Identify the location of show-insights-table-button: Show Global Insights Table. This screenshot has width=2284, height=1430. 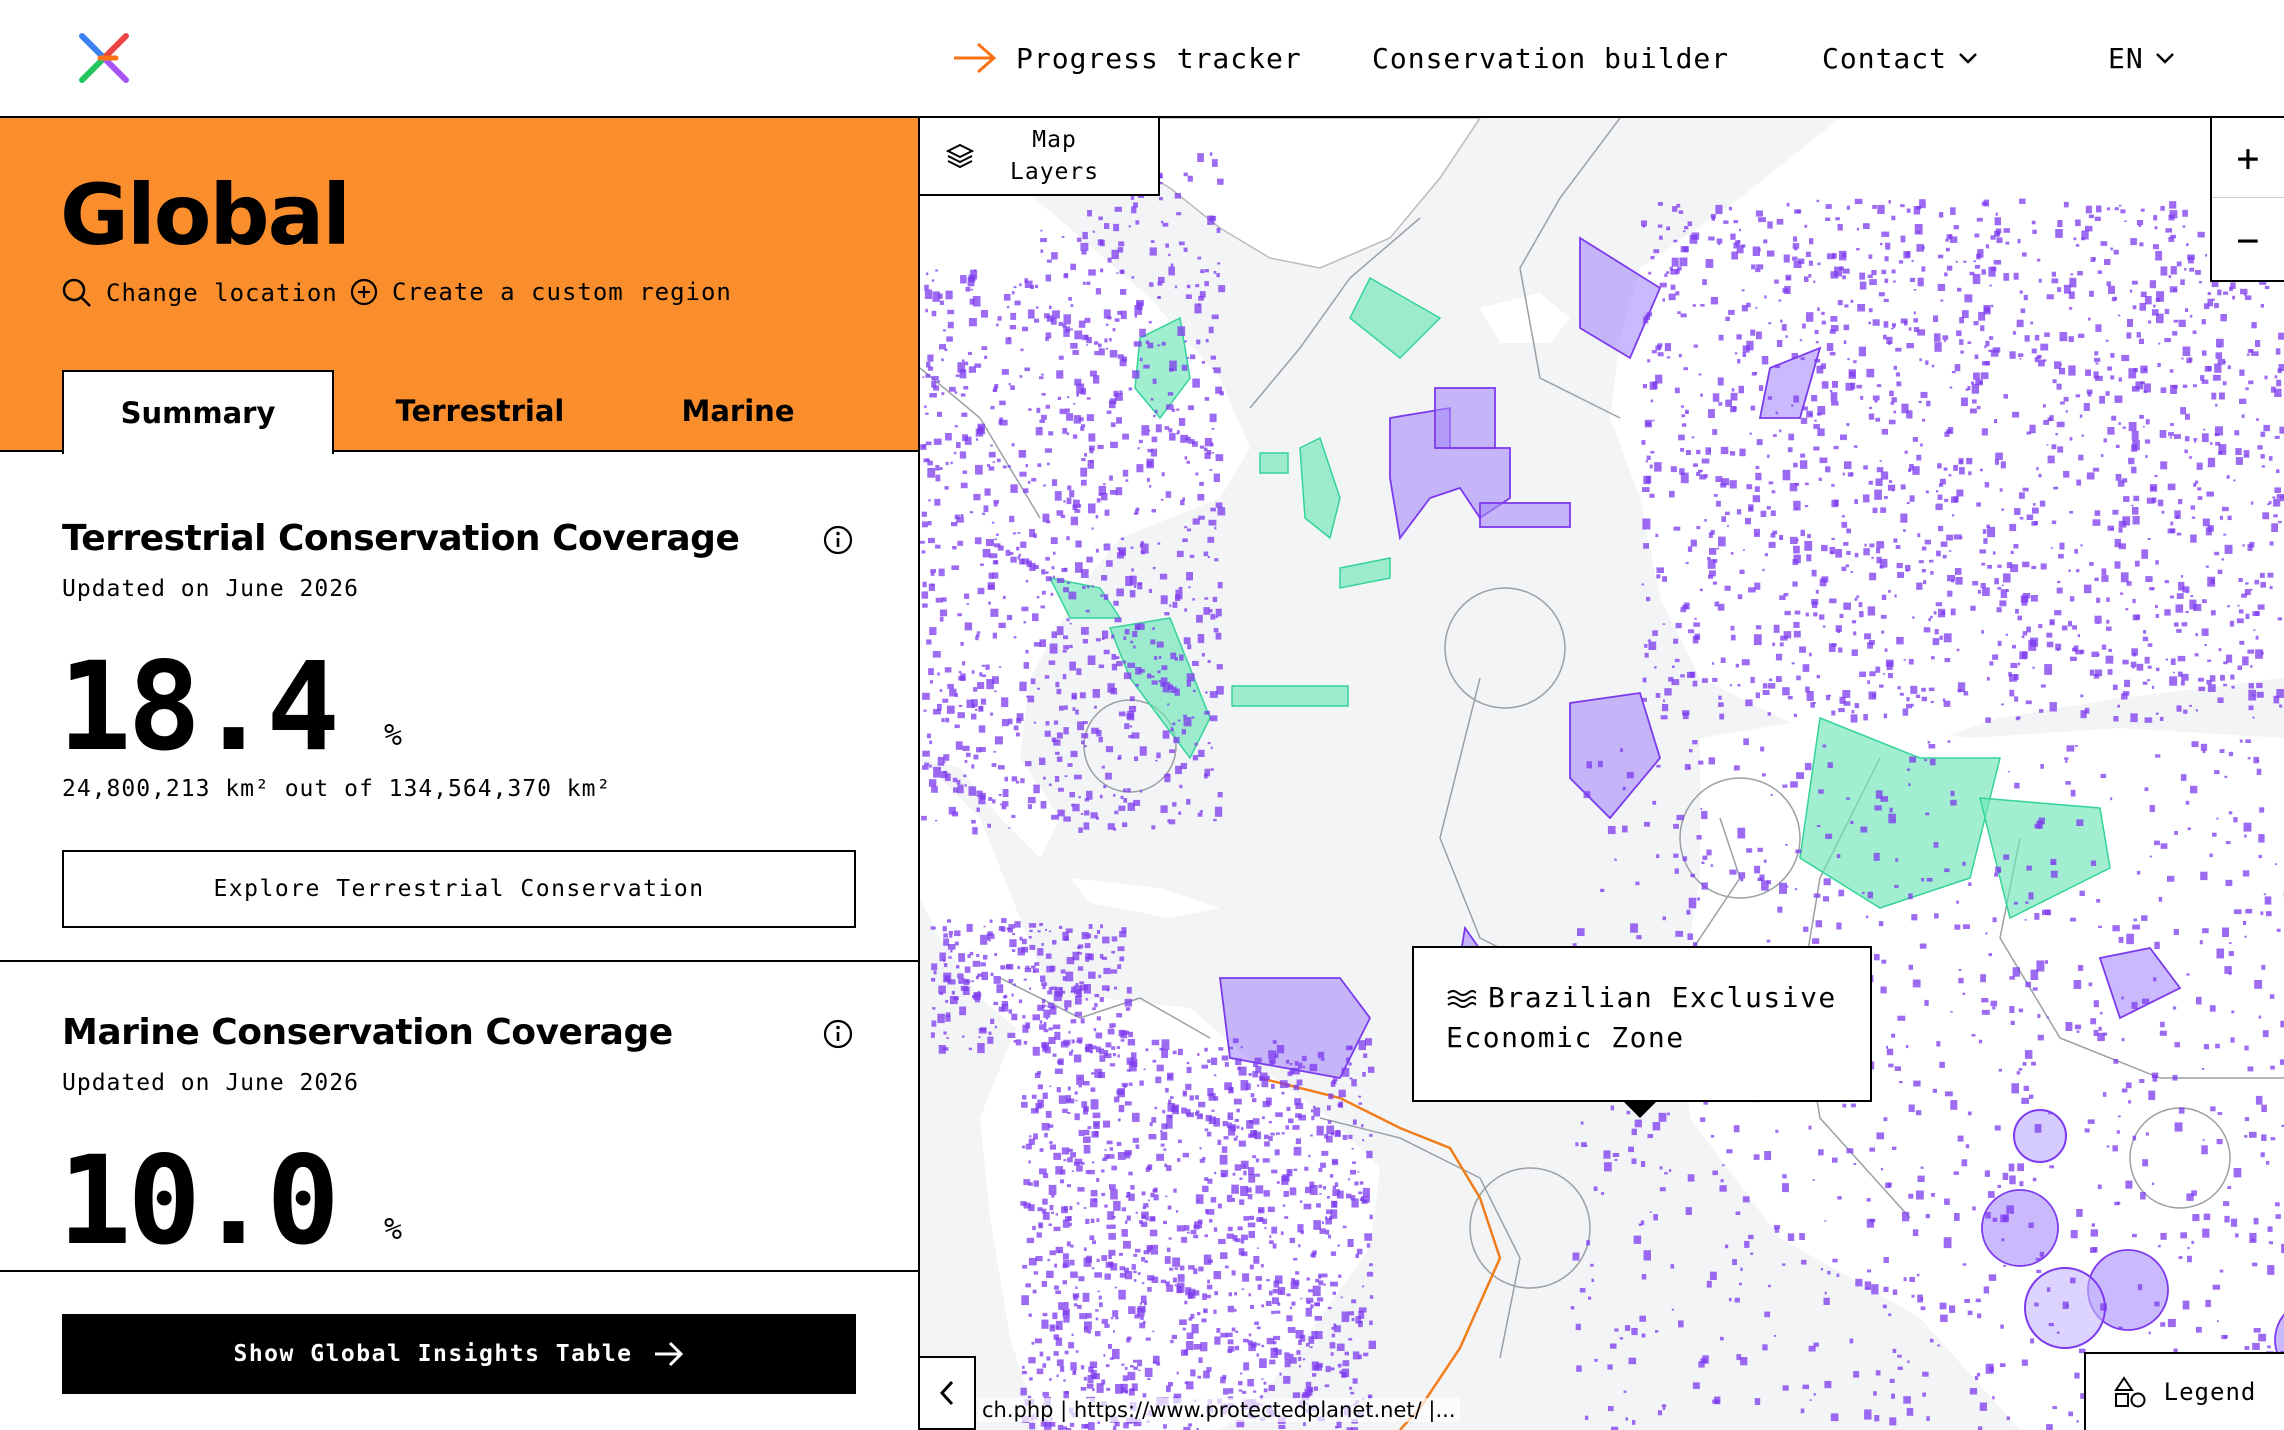
(459, 1354).